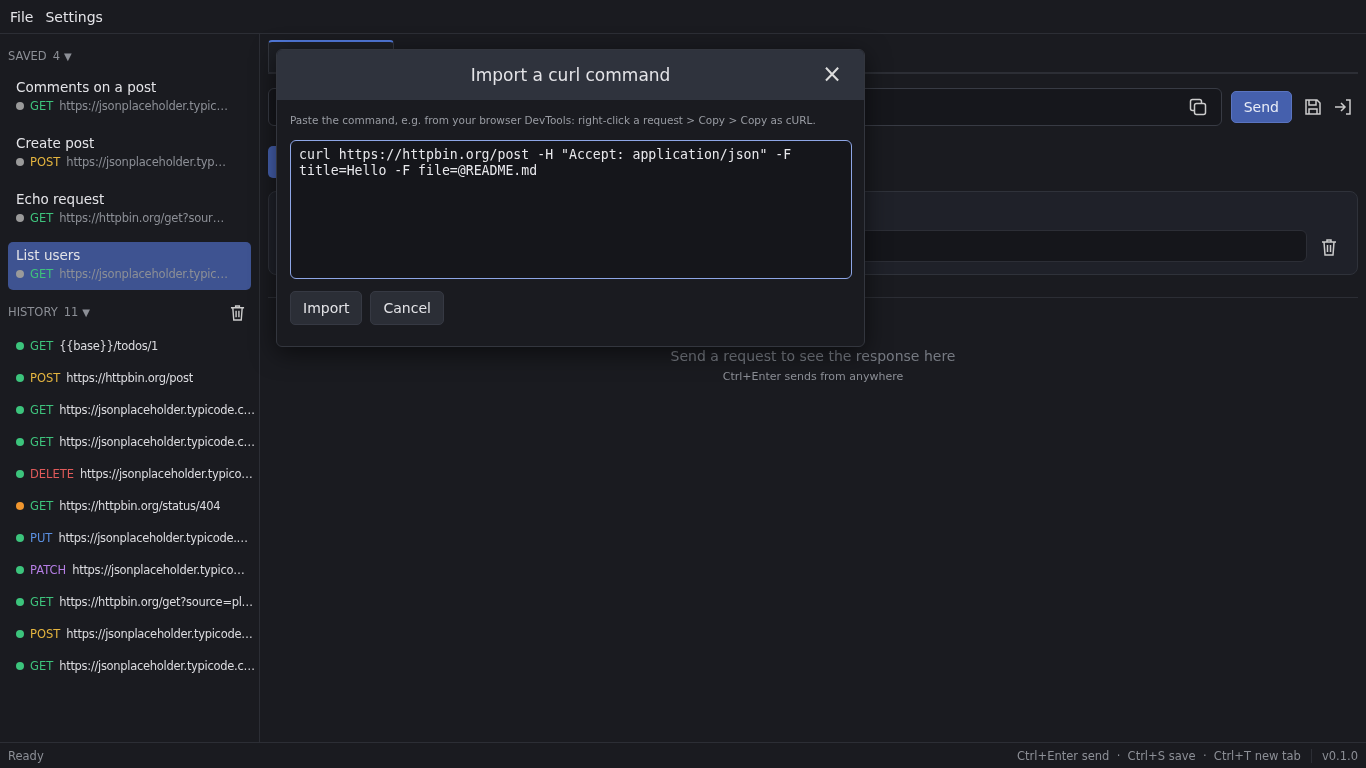  What do you see at coordinates (27, 56) in the screenshot?
I see `section-label: SAVED` at bounding box center [27, 56].